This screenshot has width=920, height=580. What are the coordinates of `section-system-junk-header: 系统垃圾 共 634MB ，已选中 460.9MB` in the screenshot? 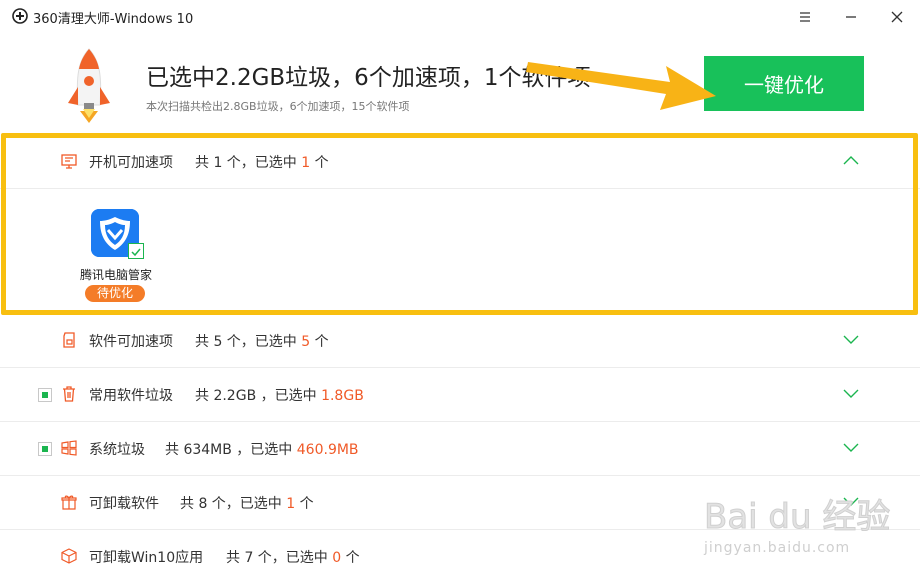 It's located at (460, 448).